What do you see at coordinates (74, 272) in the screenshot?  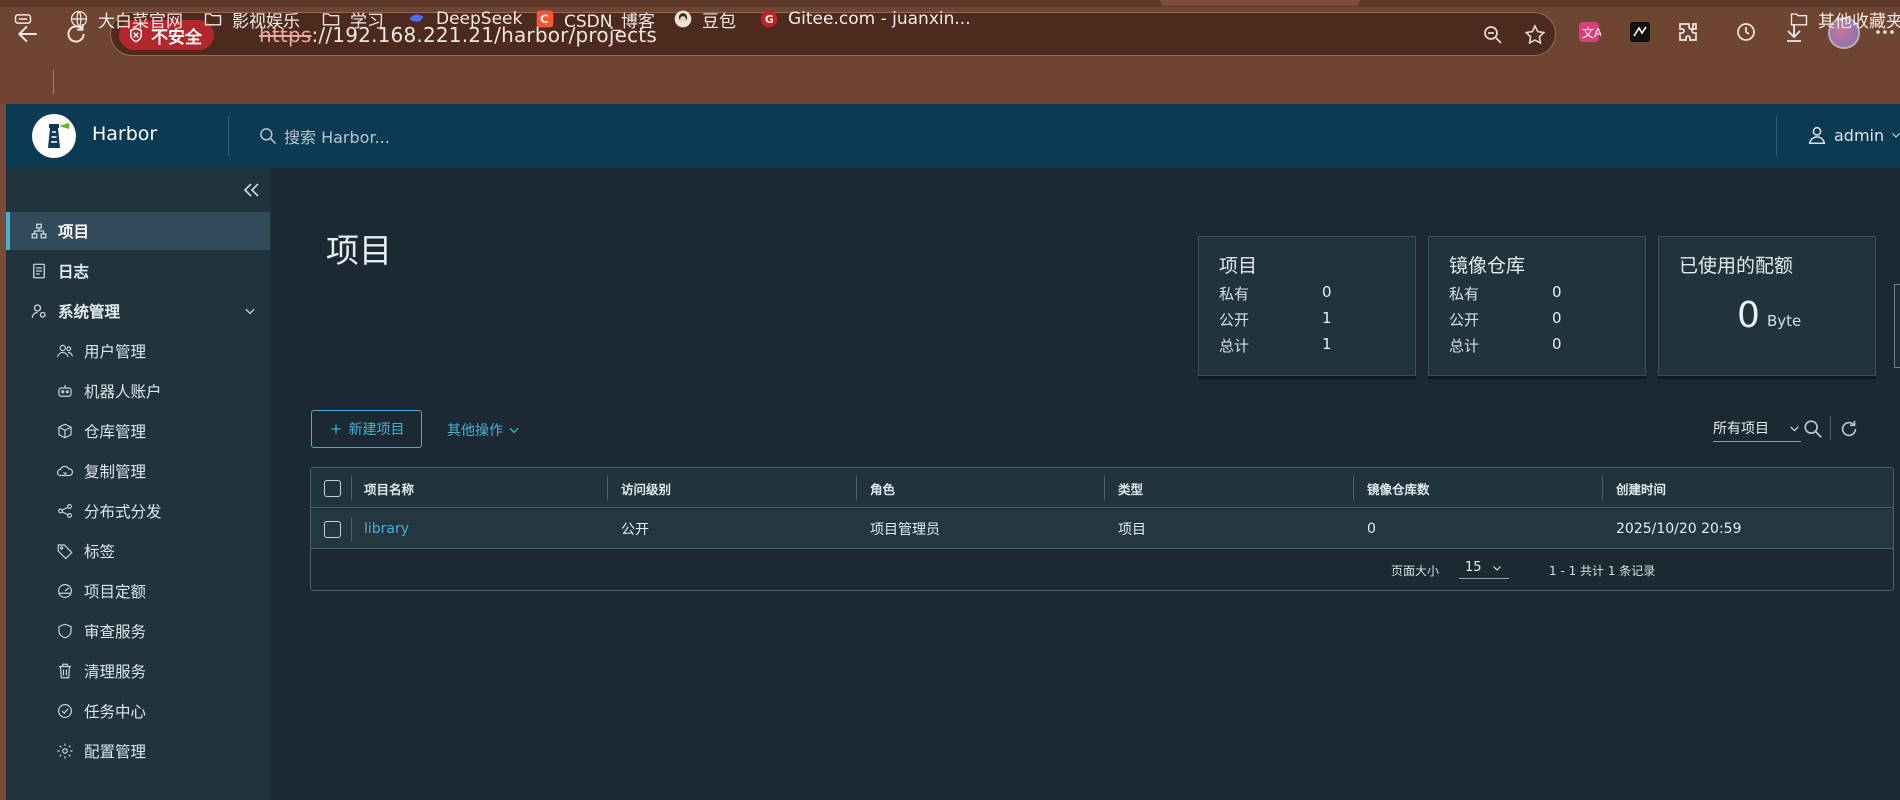 I see `sidebar-item-label: 日志` at bounding box center [74, 272].